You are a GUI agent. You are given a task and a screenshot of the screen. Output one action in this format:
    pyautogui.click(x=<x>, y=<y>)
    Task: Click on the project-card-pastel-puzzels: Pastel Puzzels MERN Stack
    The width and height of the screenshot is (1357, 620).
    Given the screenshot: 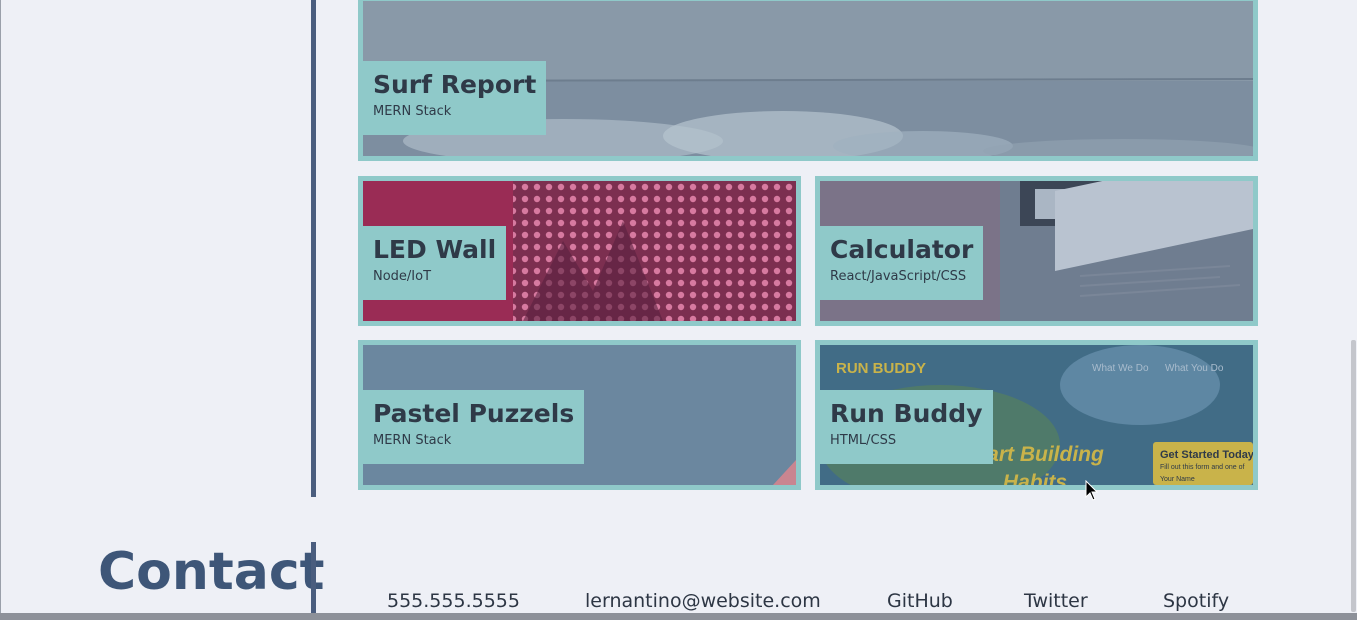 What is the action you would take?
    pyautogui.click(x=579, y=415)
    